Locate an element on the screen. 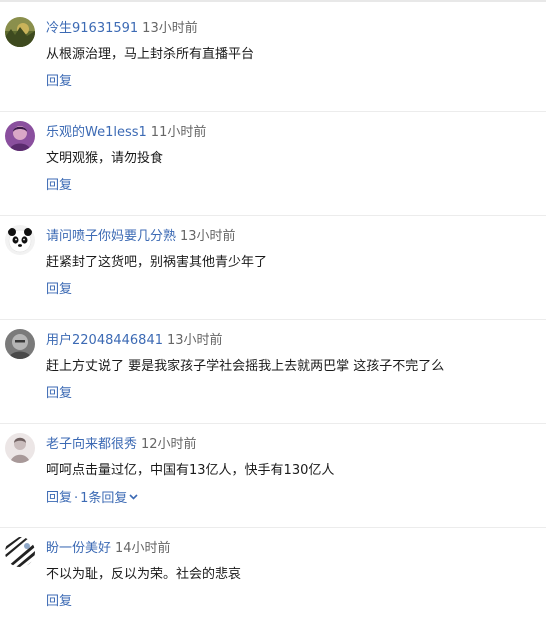 The width and height of the screenshot is (546, 632). comment-actions: 回复 · 1条回复 is located at coordinates (92, 498).